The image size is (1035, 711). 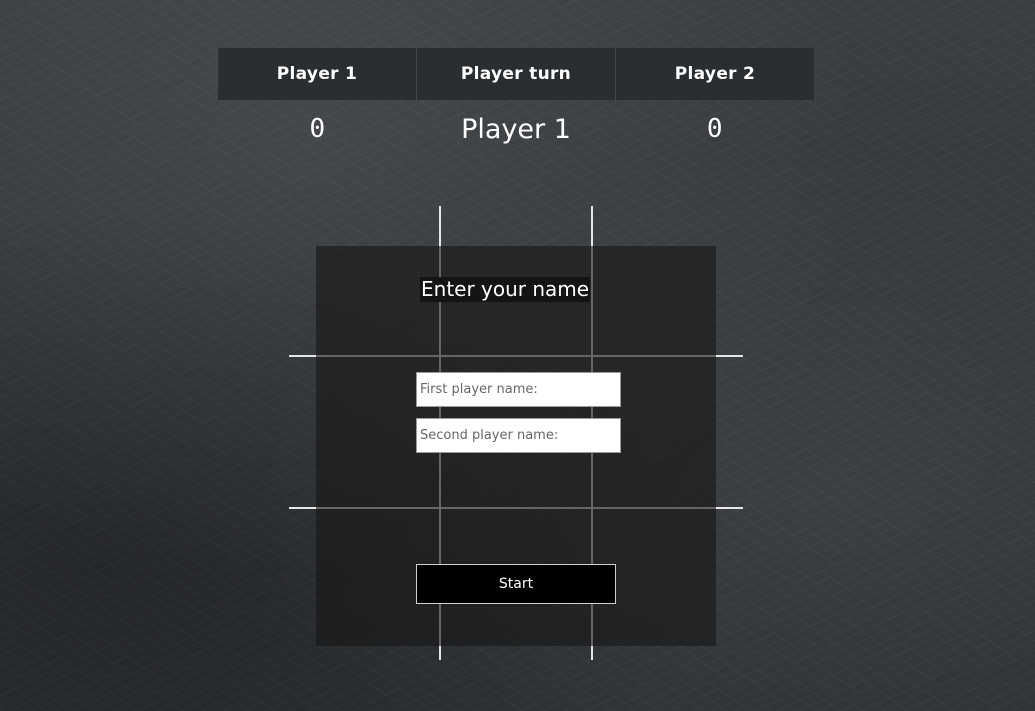 I want to click on current-turn: Player 1, so click(x=516, y=129).